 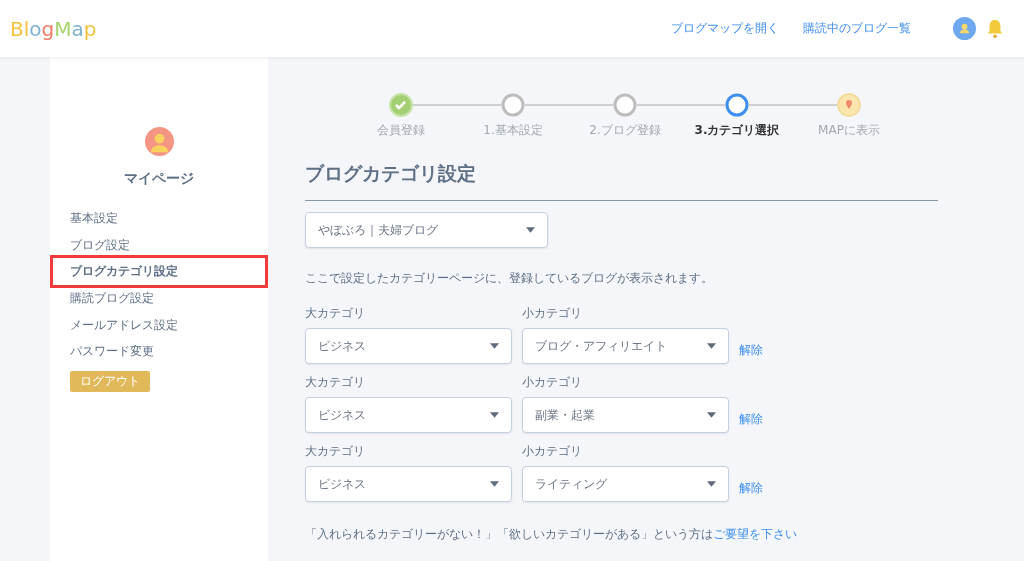 I want to click on minor-category-select: 副業・起業, so click(x=625, y=415).